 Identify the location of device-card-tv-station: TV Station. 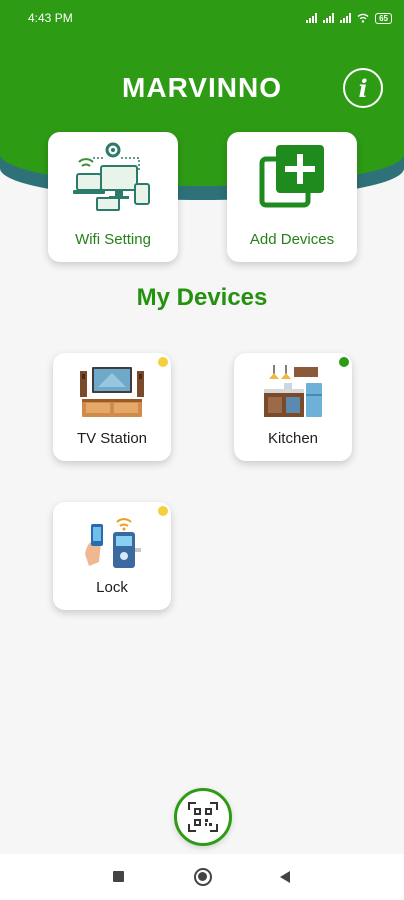
(112, 407).